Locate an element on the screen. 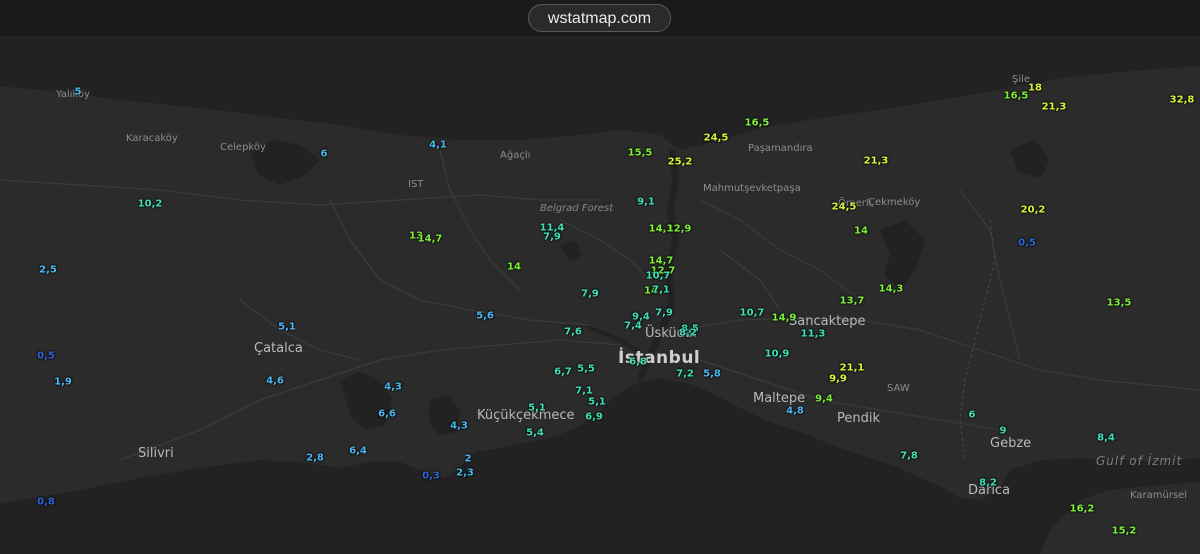 Image resolution: width=1200 pixels, height=554 pixels. reading-value: 9 is located at coordinates (1003, 431).